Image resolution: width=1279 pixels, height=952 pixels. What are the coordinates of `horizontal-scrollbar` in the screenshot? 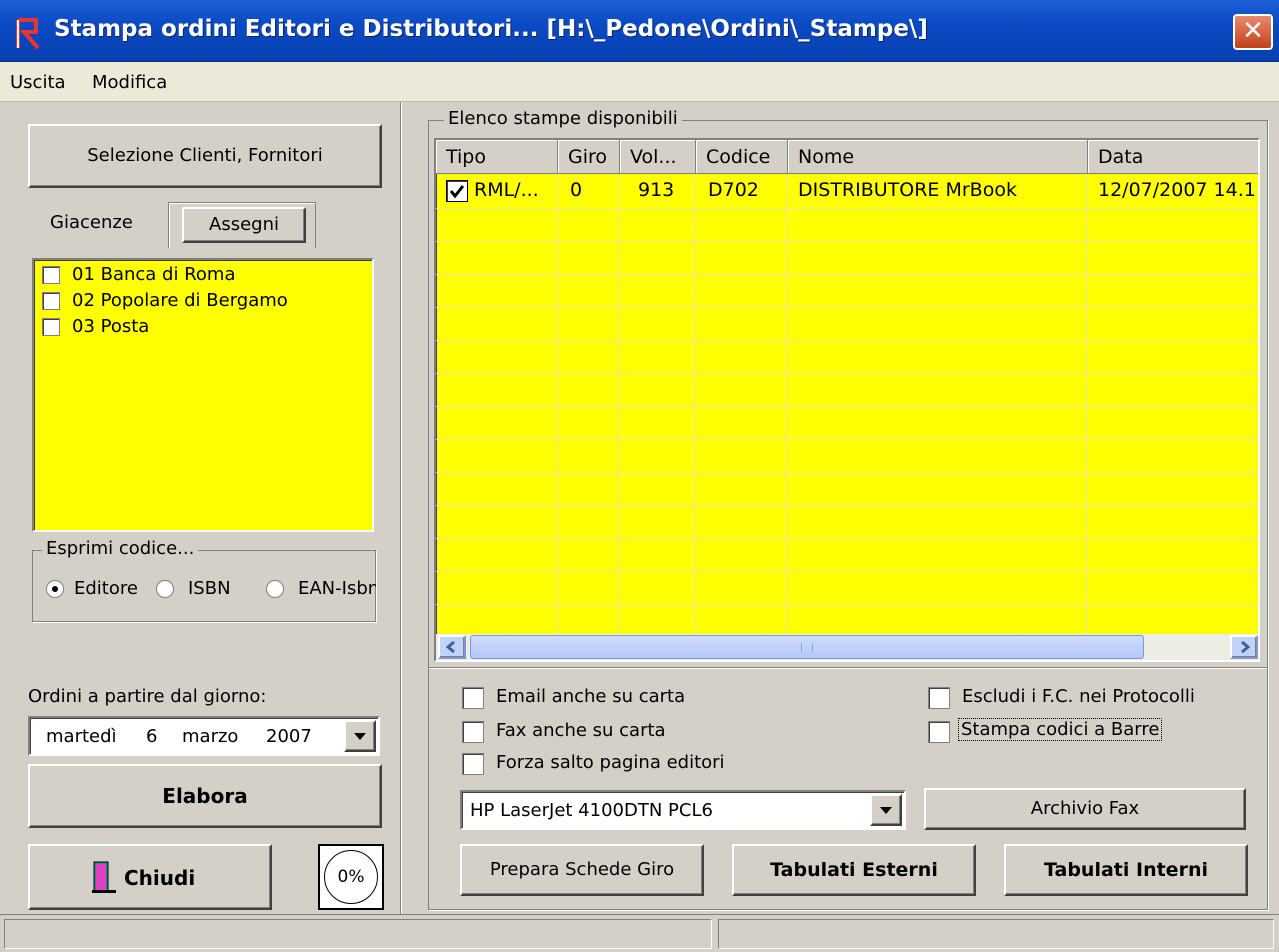 It's located at (847, 647).